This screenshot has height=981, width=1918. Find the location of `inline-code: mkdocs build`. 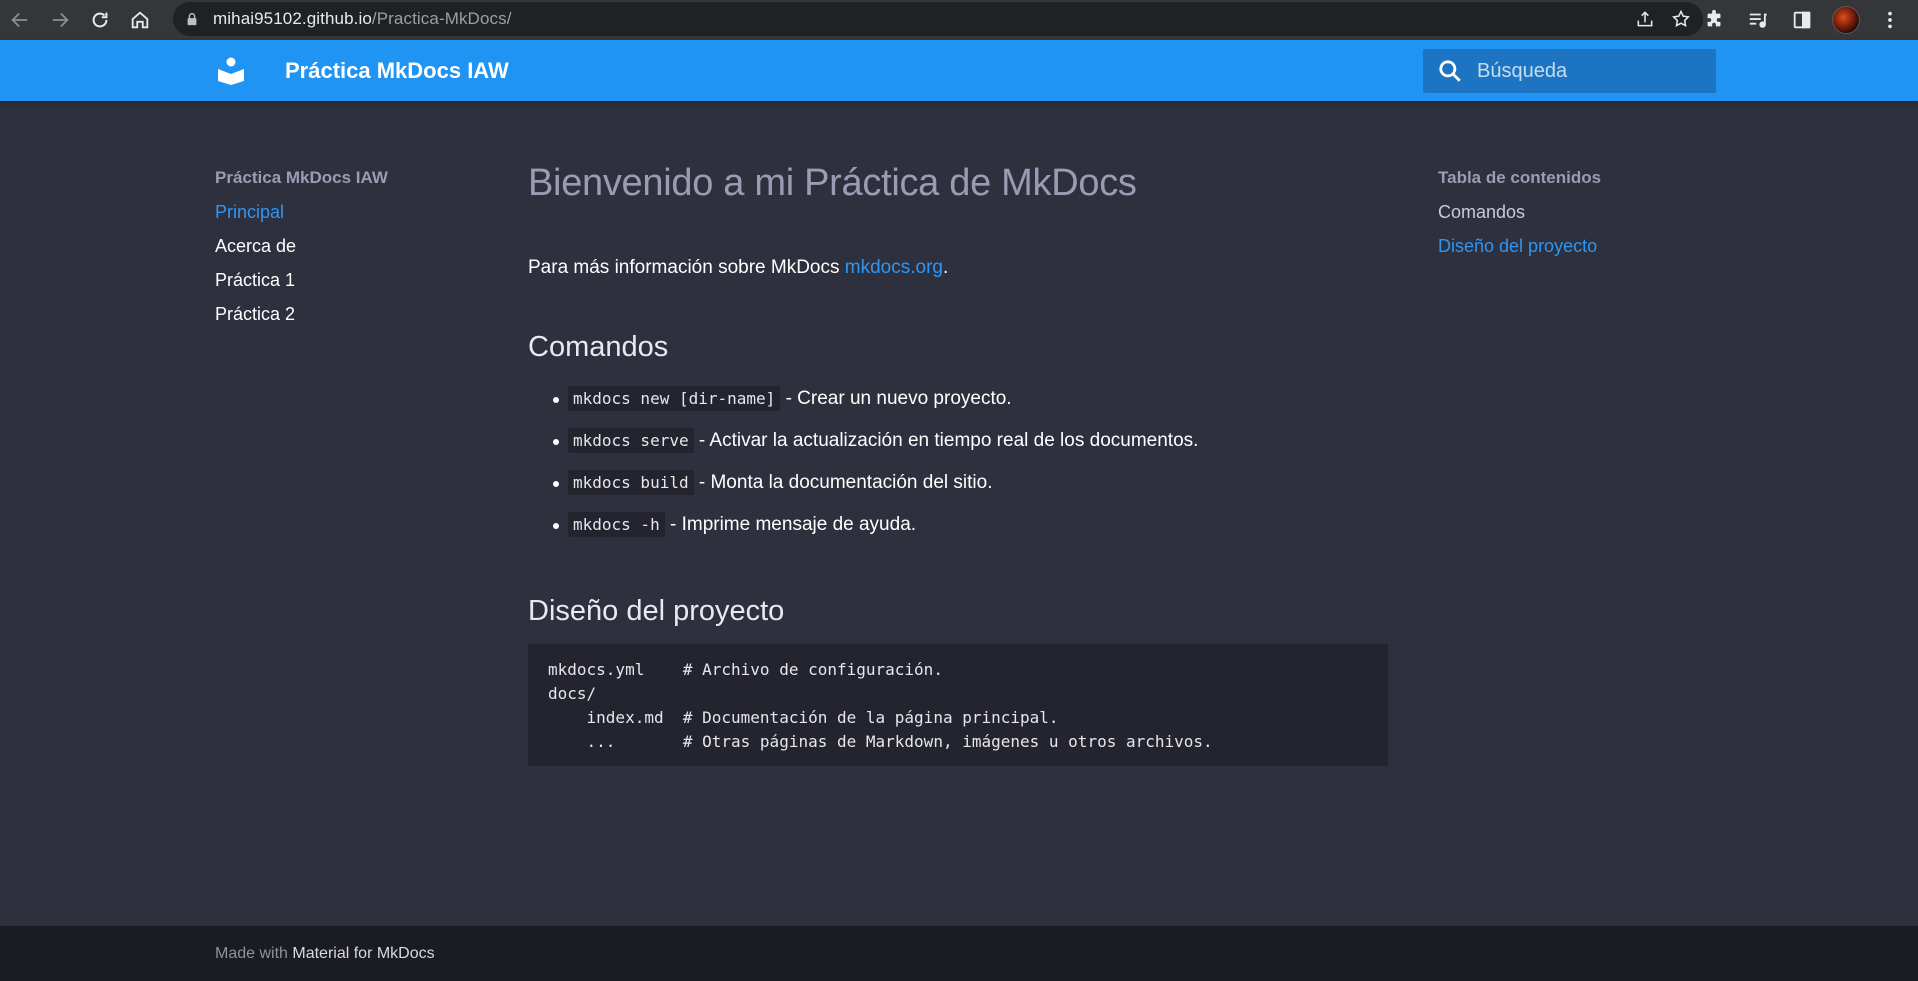

inline-code: mkdocs build is located at coordinates (631, 482).